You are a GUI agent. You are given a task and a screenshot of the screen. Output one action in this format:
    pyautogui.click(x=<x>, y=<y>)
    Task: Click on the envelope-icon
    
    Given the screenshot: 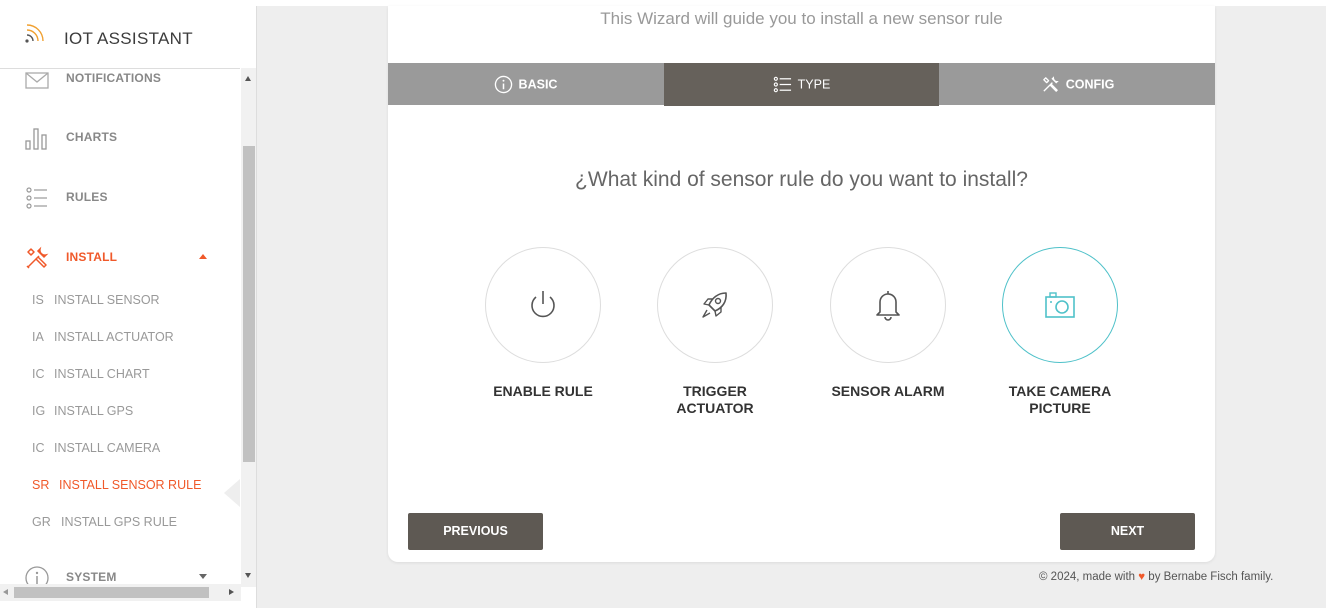 What is the action you would take?
    pyautogui.click(x=37, y=80)
    